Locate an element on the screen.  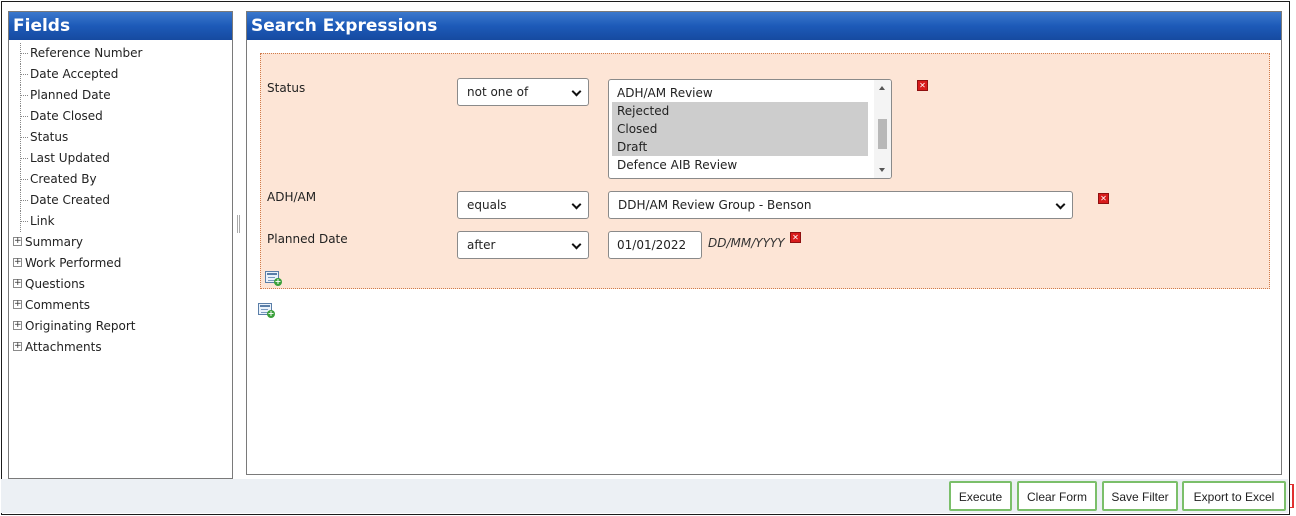
adh-am-value: DDH/AM Review Group - Benson is located at coordinates (715, 205).